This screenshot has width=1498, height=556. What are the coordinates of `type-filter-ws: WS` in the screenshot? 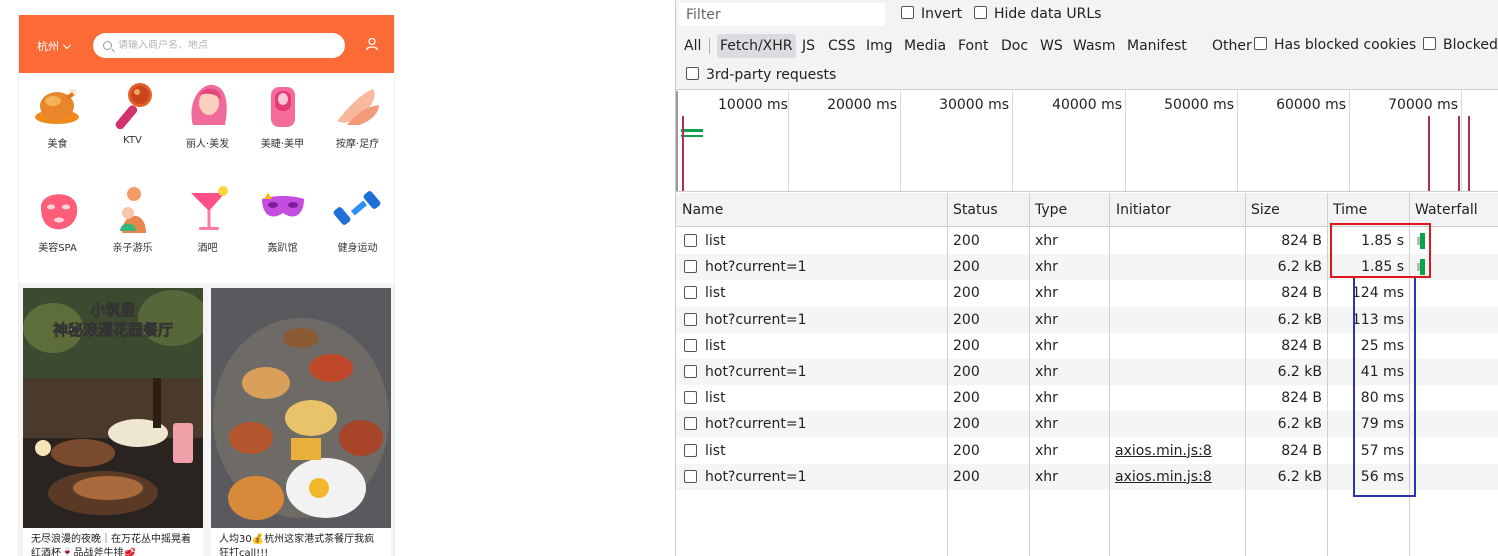 It's located at (1051, 46).